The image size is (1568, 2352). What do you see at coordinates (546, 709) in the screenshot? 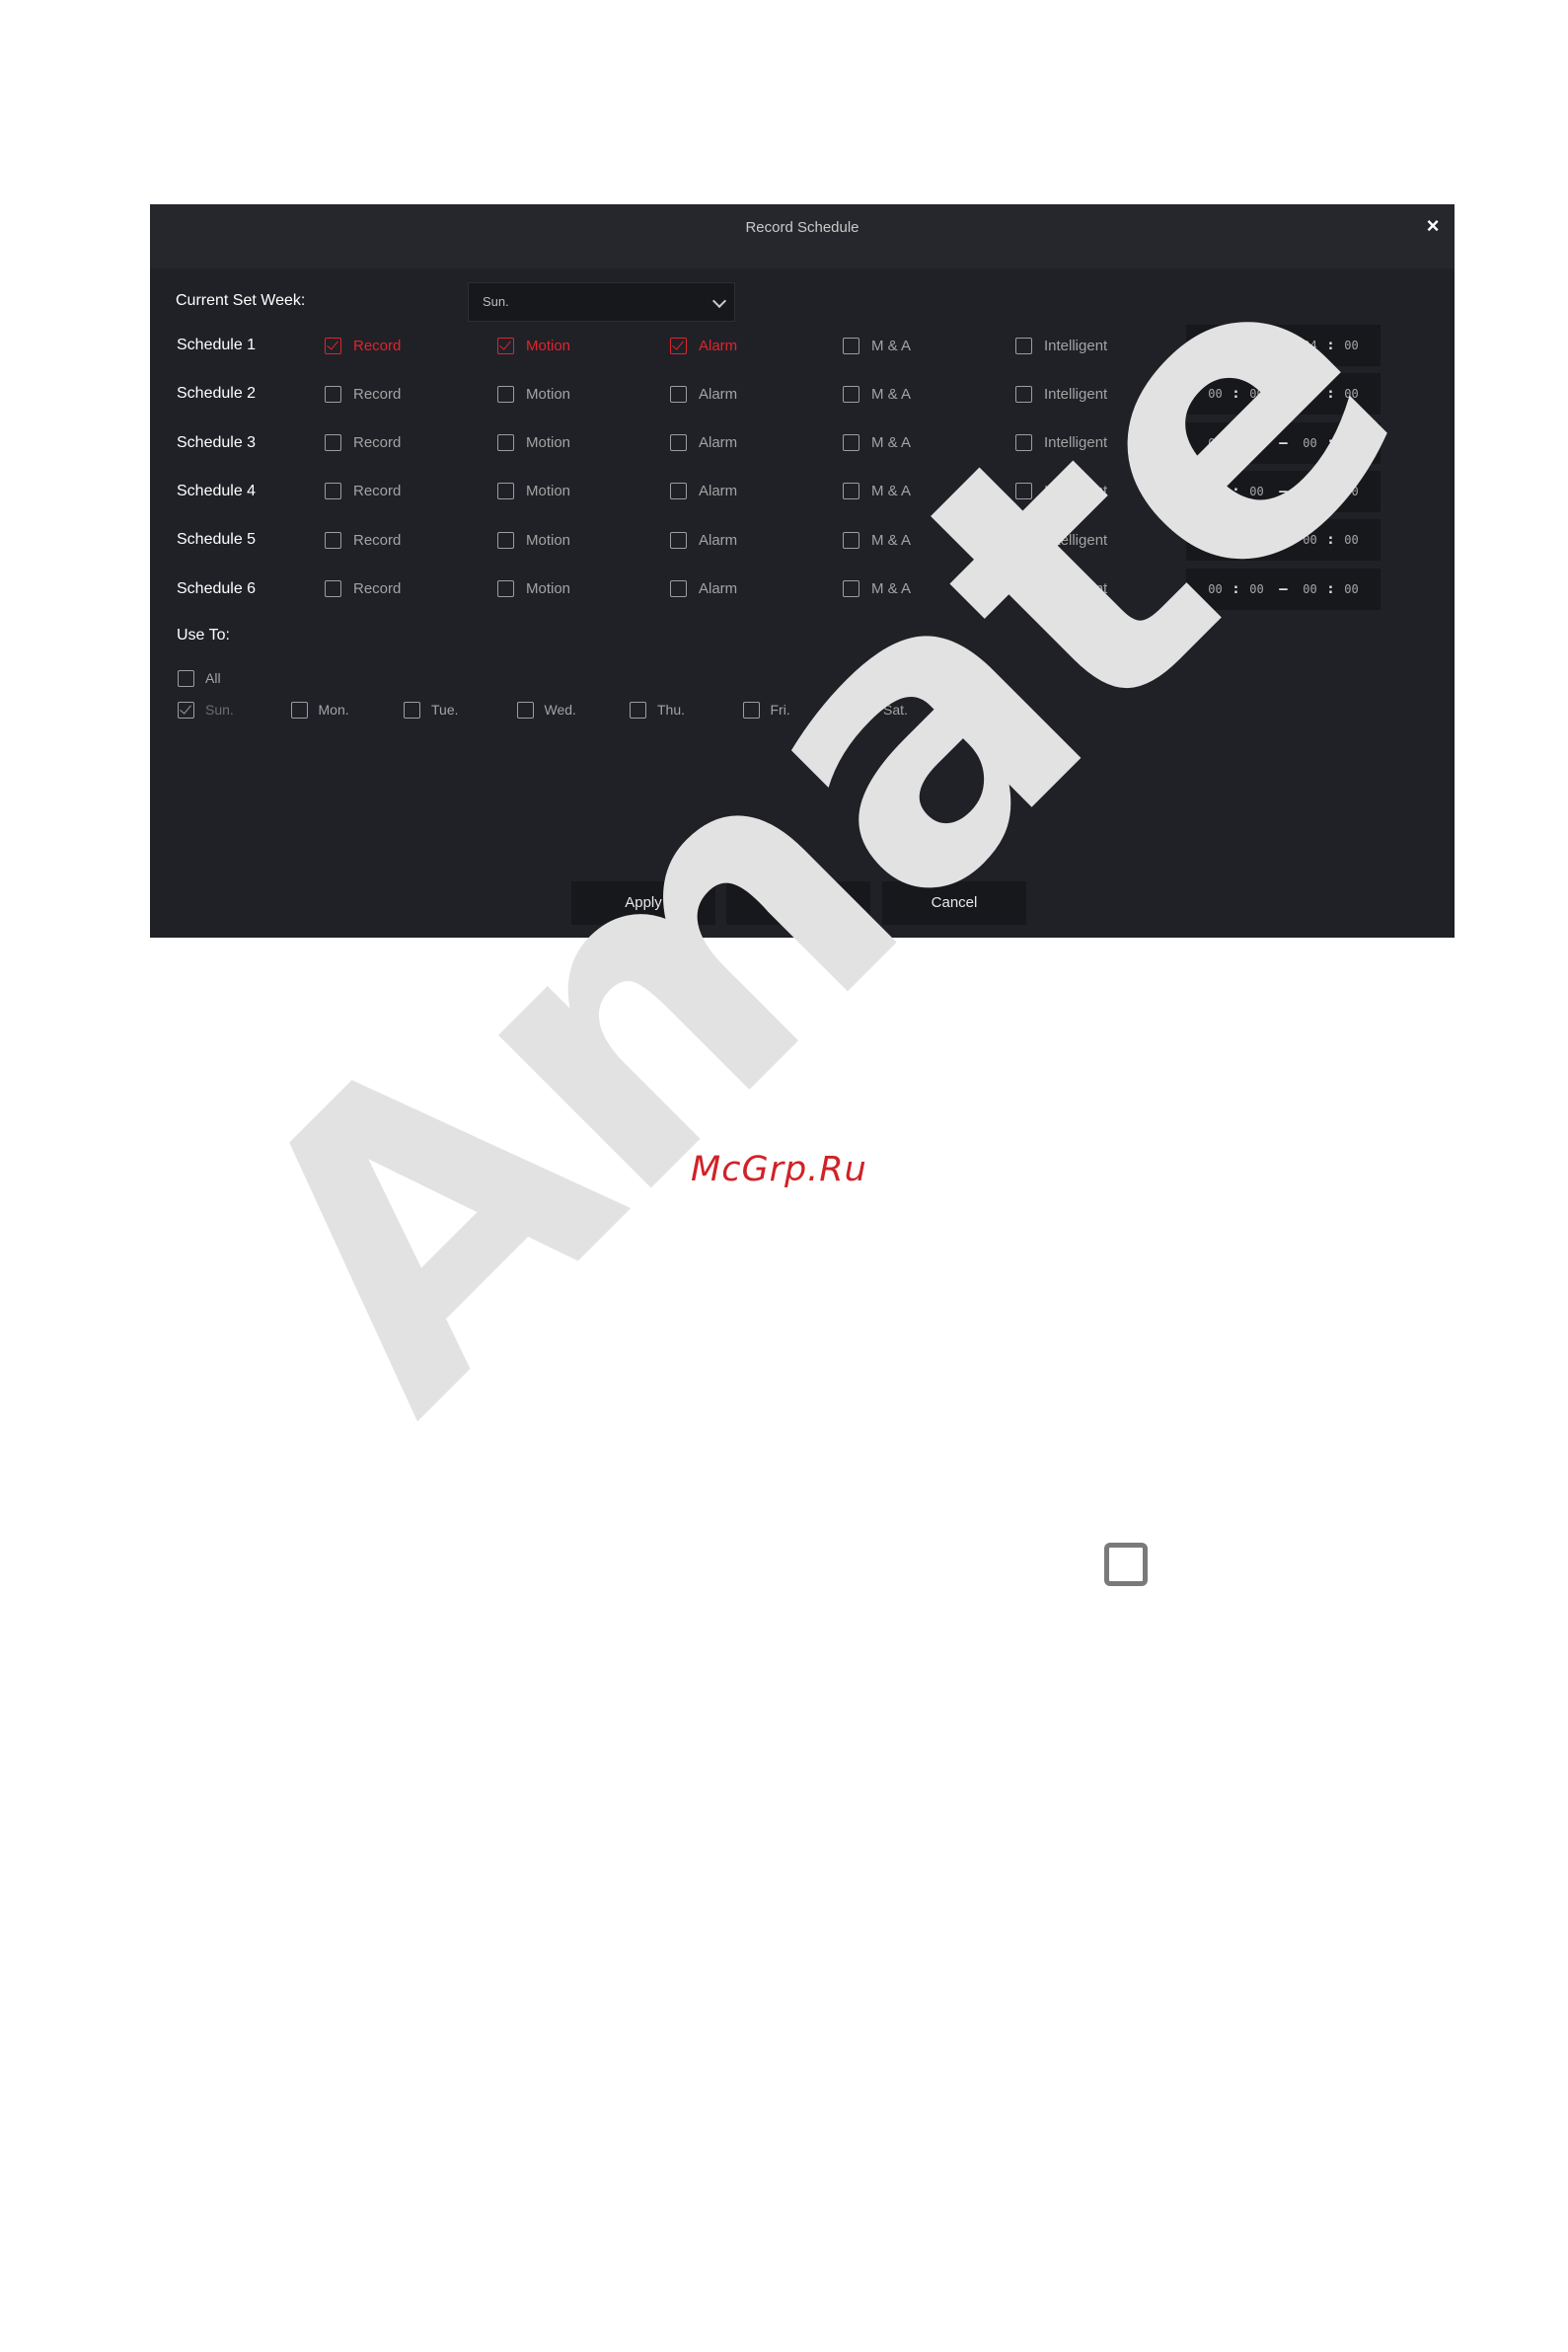
I see `use-to-day-checkbox: Wed.` at bounding box center [546, 709].